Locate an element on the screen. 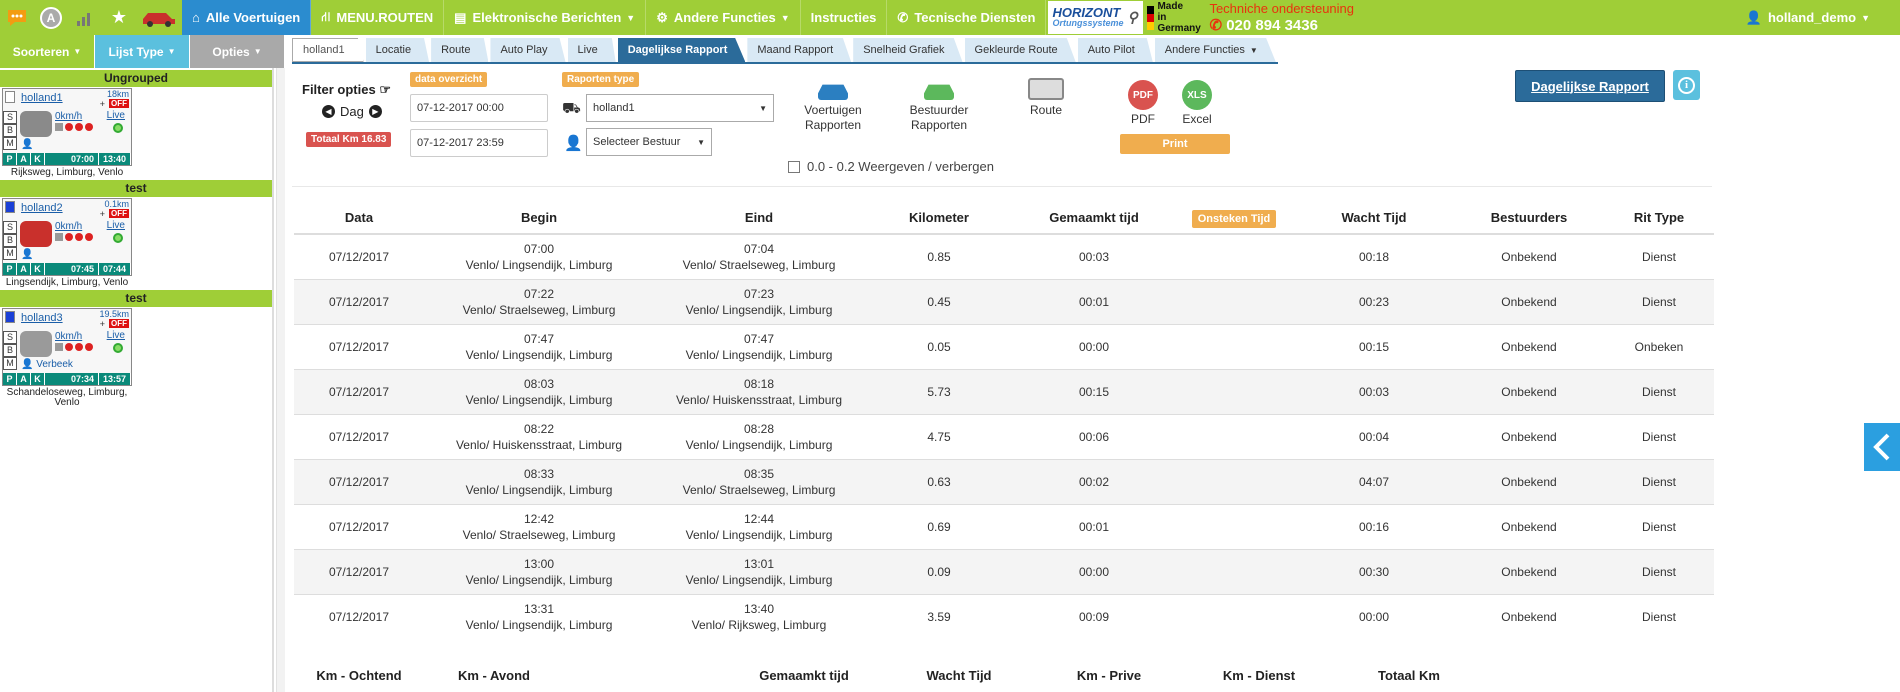 The width and height of the screenshot is (1900, 692). col-kilometer: Kilometer is located at coordinates (939, 218).